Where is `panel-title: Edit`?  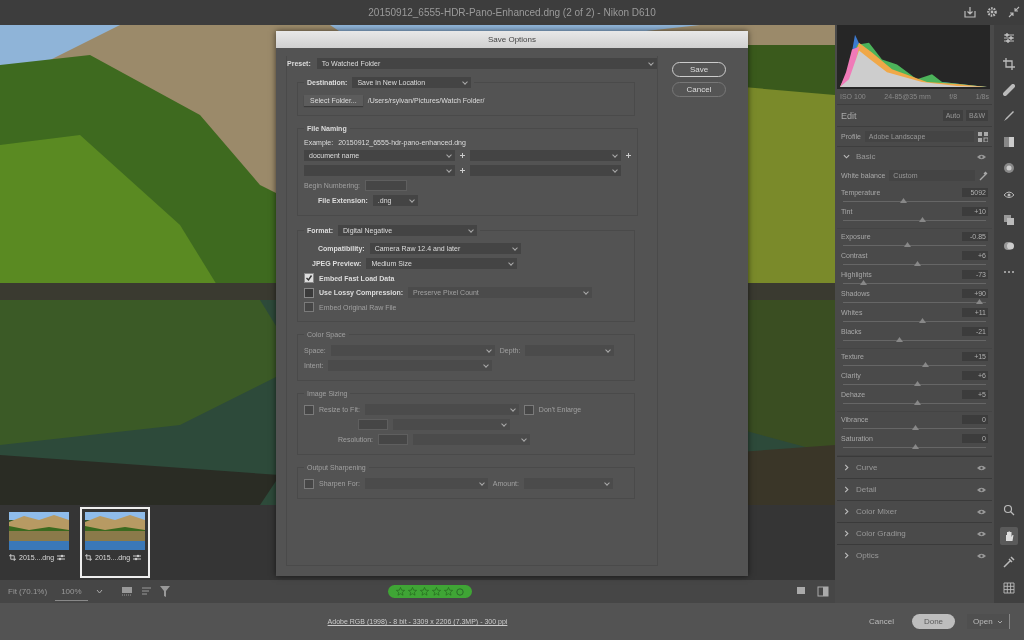 panel-title: Edit is located at coordinates (849, 115).